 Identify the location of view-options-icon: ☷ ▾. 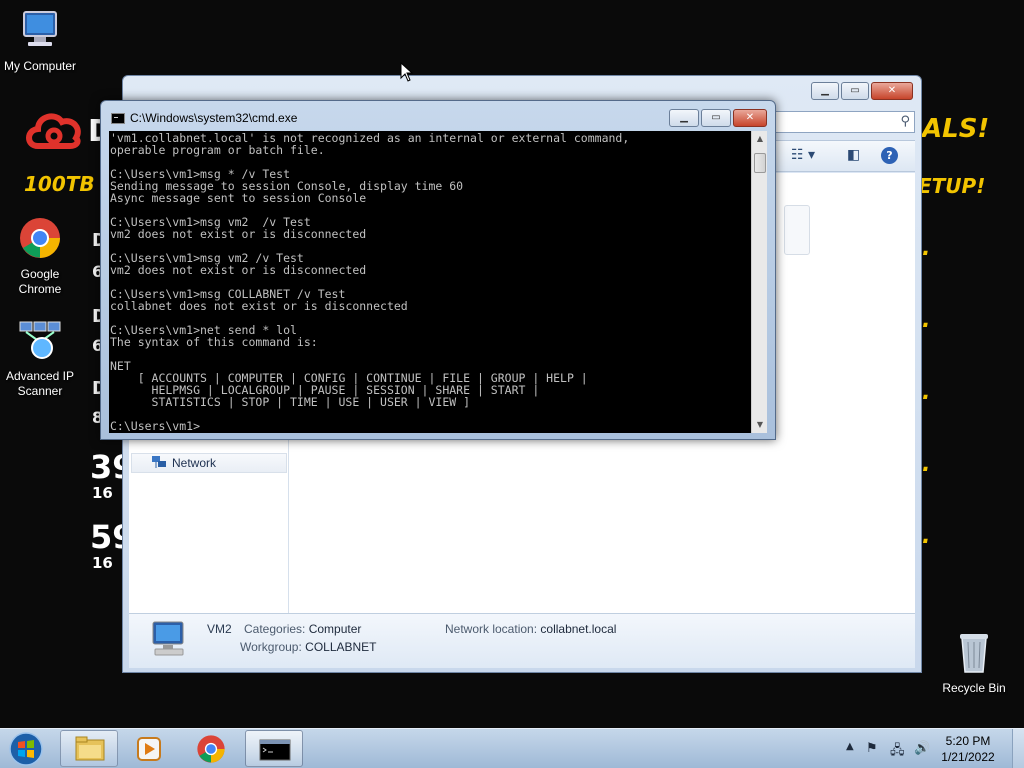
(803, 155).